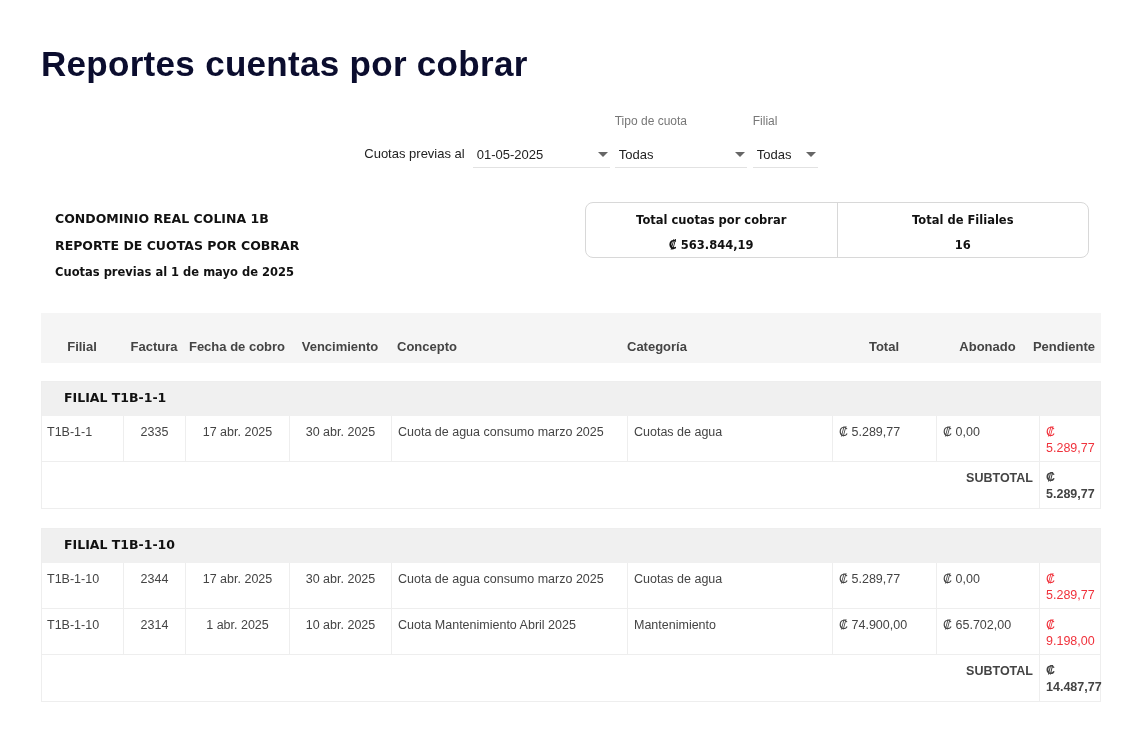 The image size is (1142, 736). I want to click on column-header: Vencimiento, so click(340, 346).